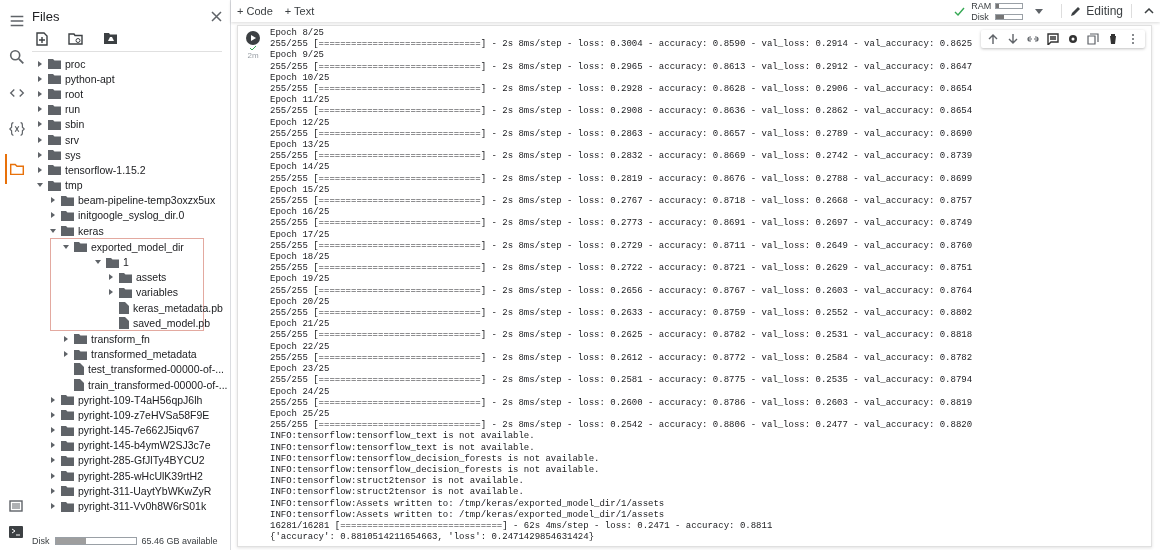  I want to click on comment-icon, so click(1053, 39).